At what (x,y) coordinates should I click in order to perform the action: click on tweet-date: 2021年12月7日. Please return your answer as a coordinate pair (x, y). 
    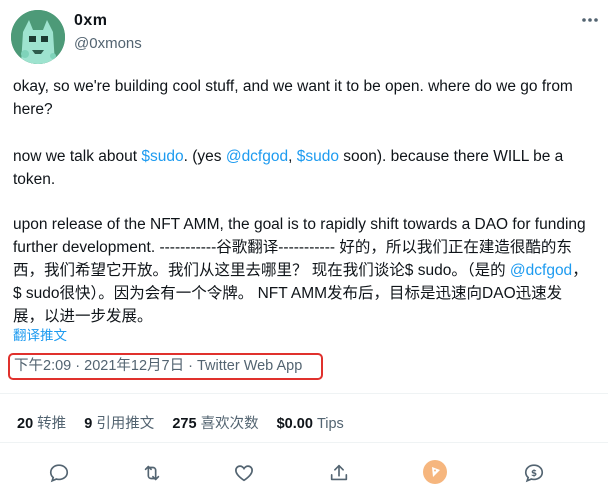
    Looking at the image, I should click on (134, 366).